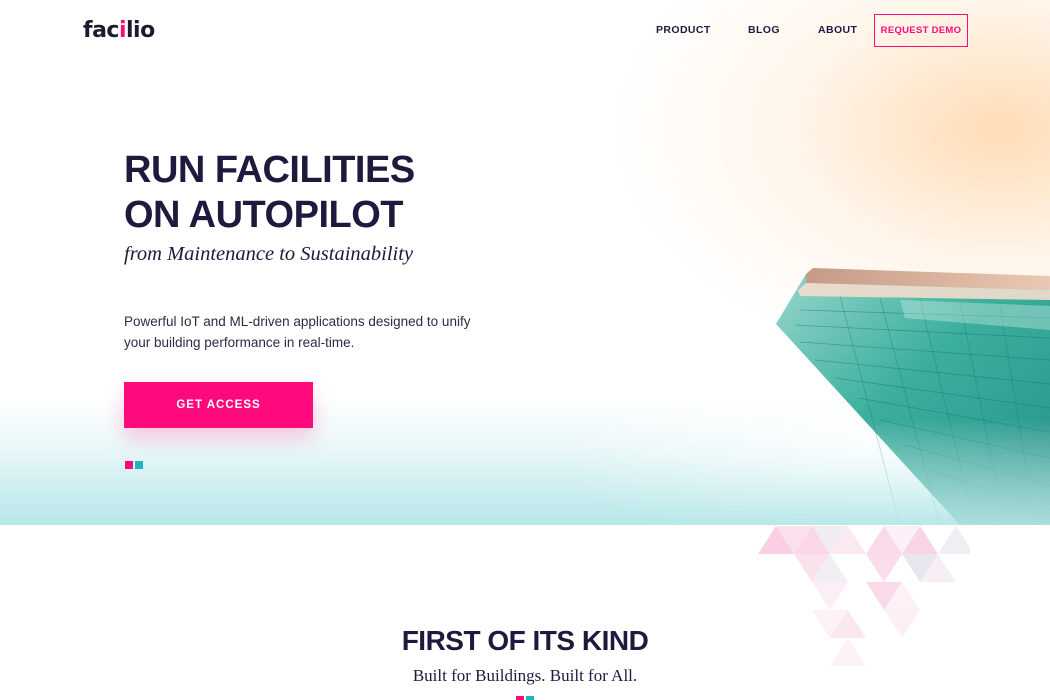 This screenshot has height=700, width=1050. What do you see at coordinates (263, 215) in the screenshot?
I see `headline-line-2: ON AUTOPILOT` at bounding box center [263, 215].